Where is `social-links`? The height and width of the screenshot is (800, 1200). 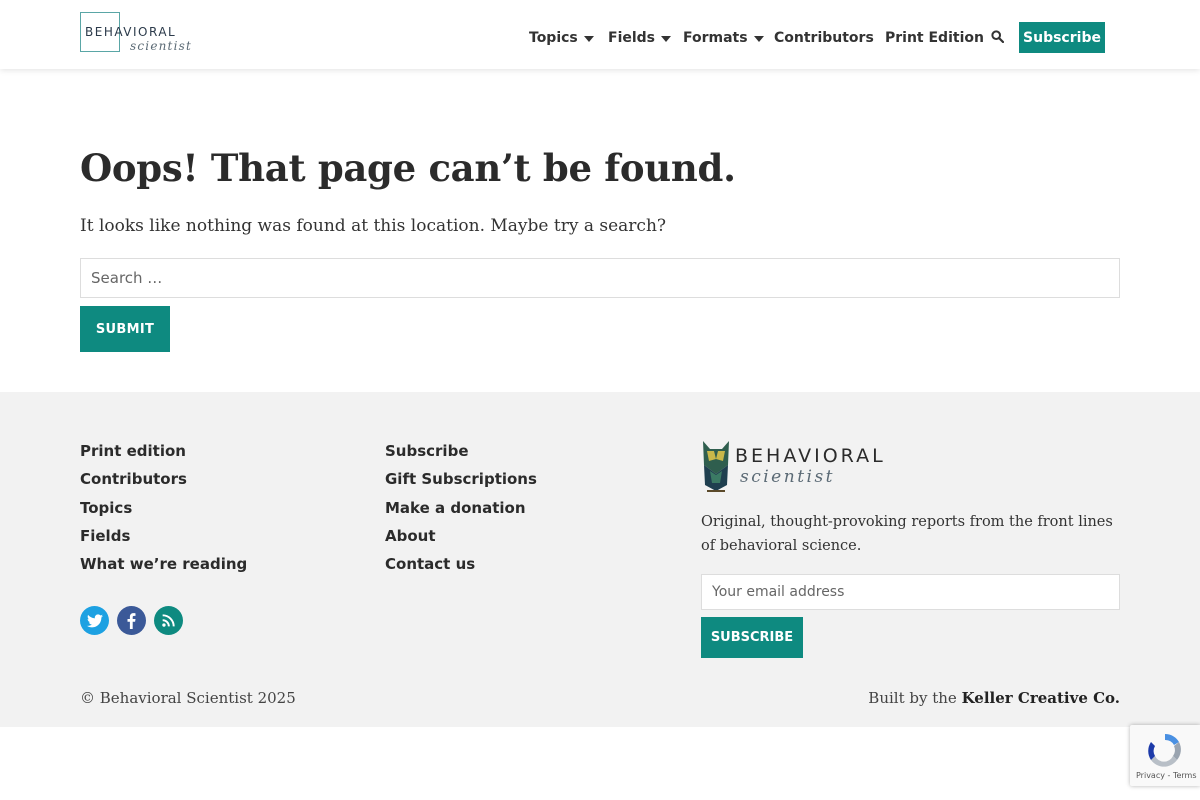 social-links is located at coordinates (131, 620).